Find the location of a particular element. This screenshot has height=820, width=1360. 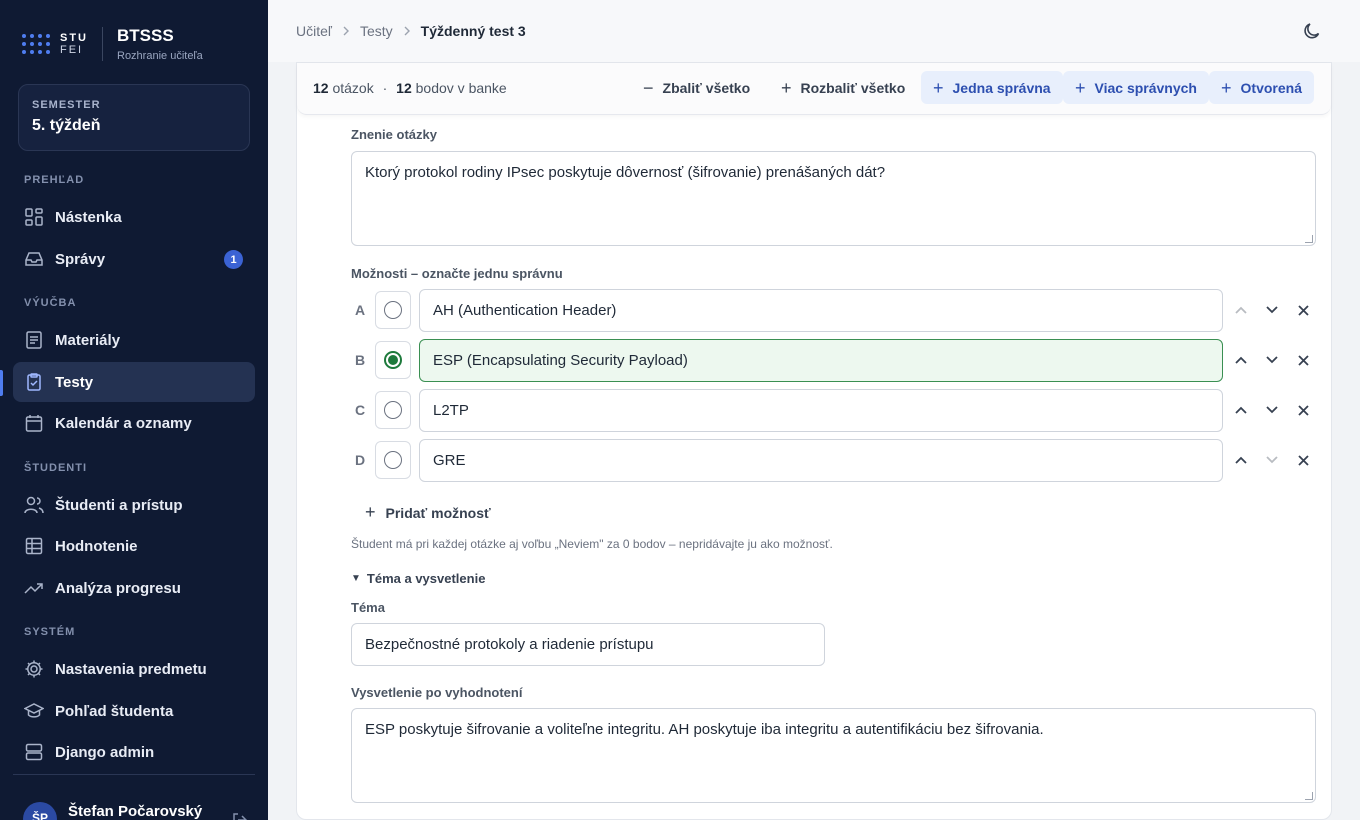

sidebar-item-tests: Testy is located at coordinates (134, 382).